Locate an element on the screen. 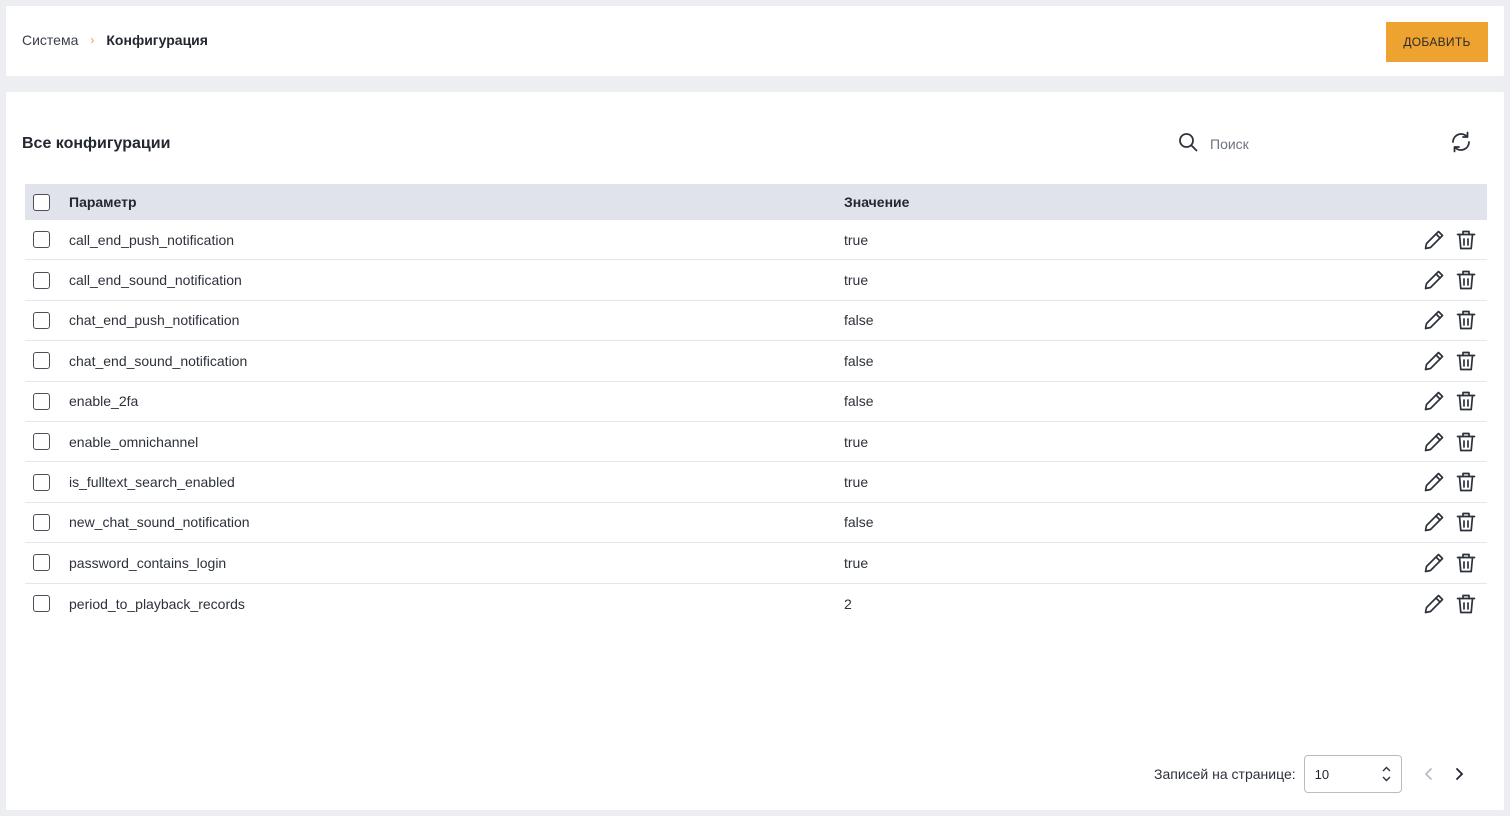 Image resolution: width=1510 pixels, height=816 pixels. table-row: enable_omnichannel true is located at coordinates (756, 442).